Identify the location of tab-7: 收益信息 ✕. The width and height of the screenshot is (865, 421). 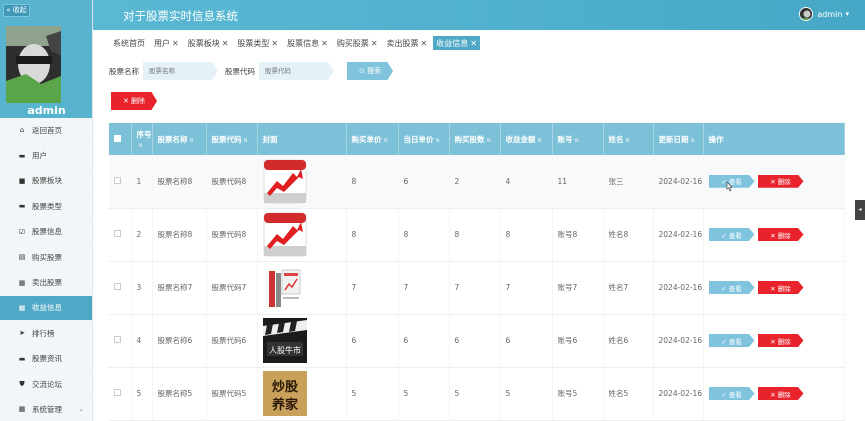
(456, 43).